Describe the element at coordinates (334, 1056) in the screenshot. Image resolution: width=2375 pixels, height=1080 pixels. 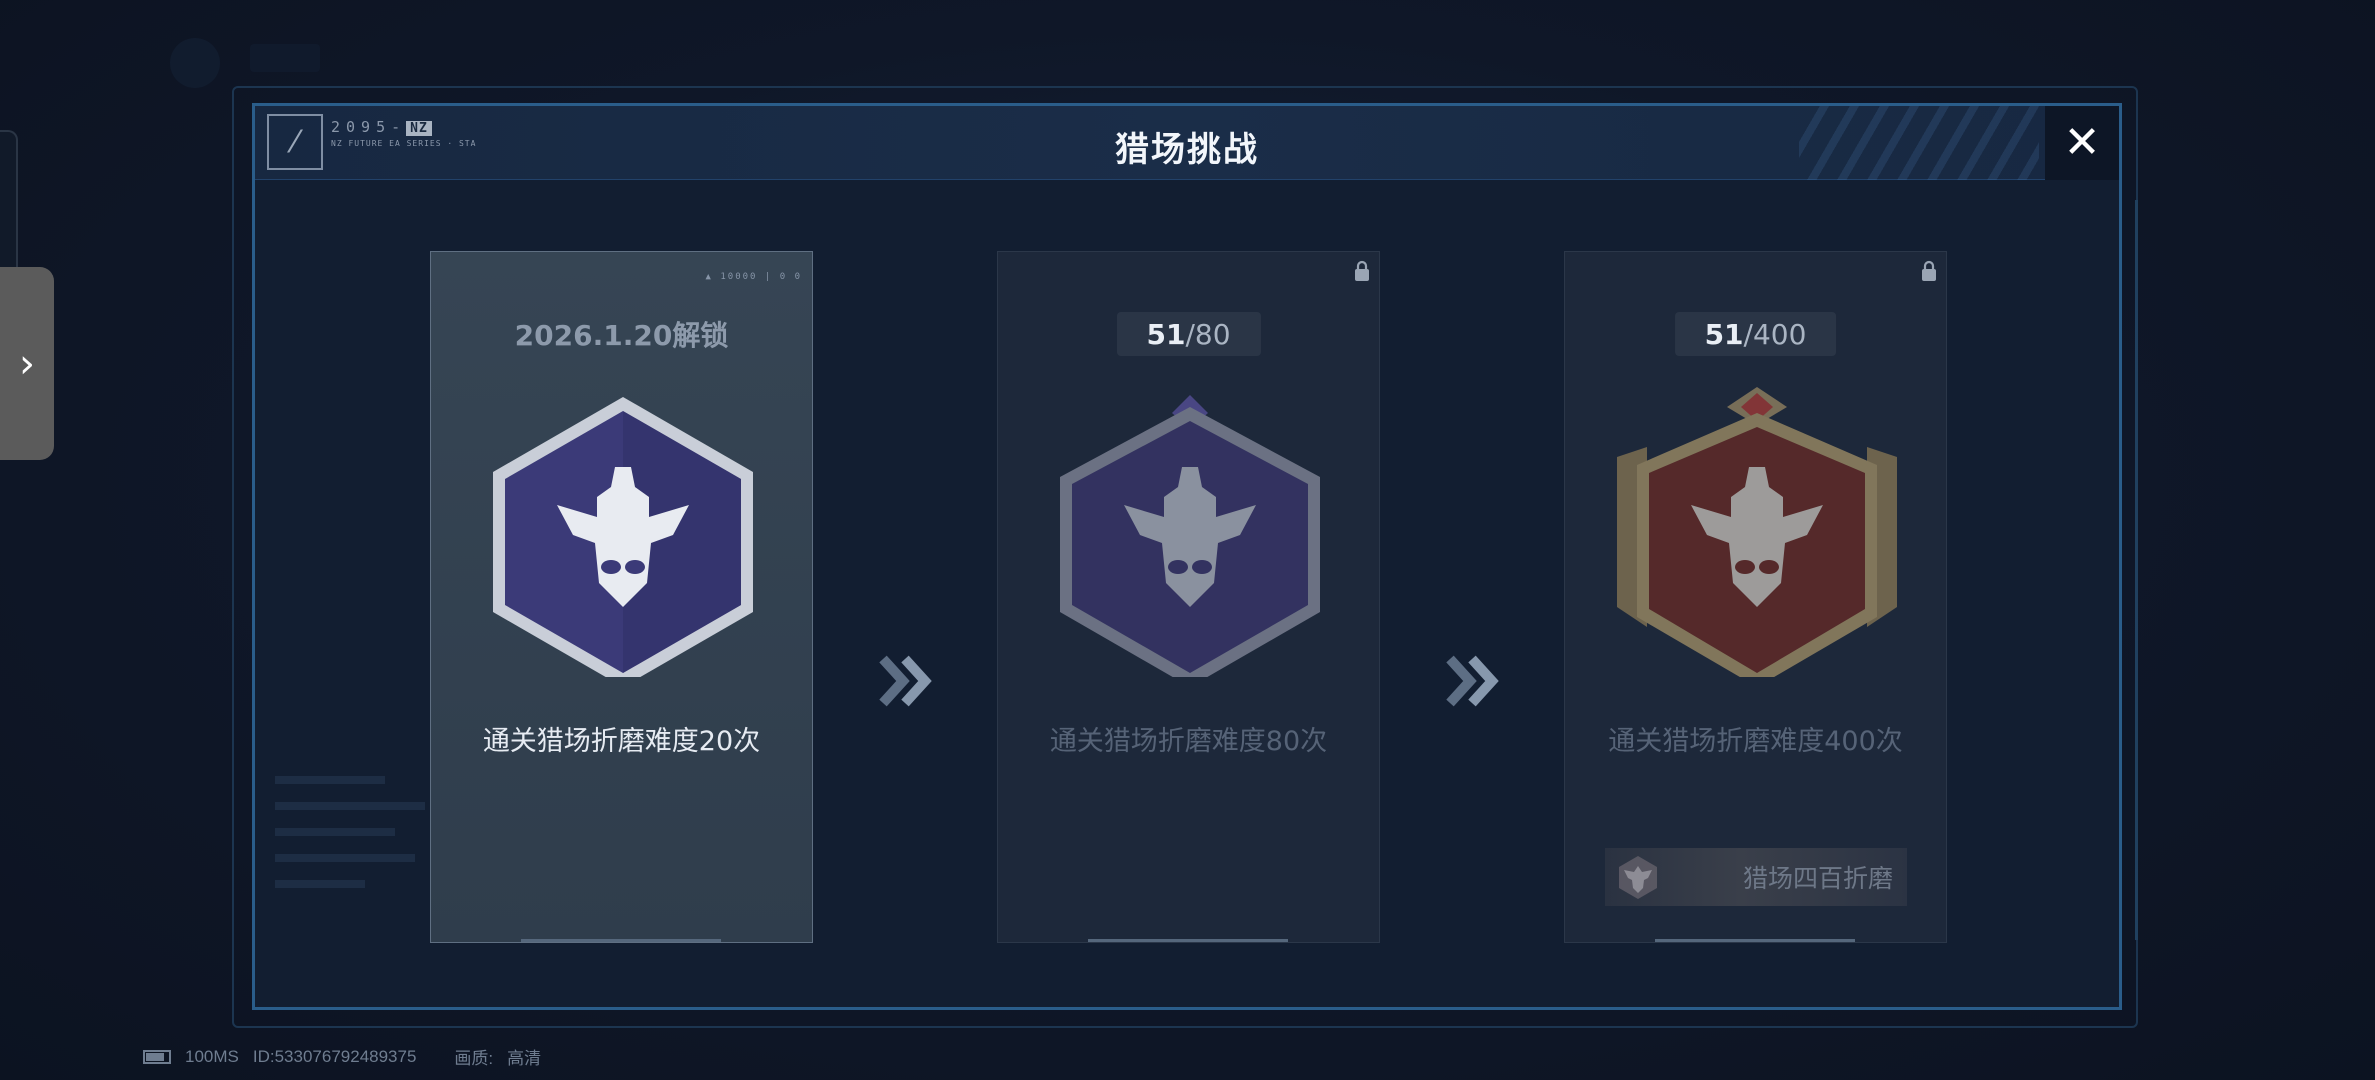
I see `player-id: ID:533076792489375` at that location.